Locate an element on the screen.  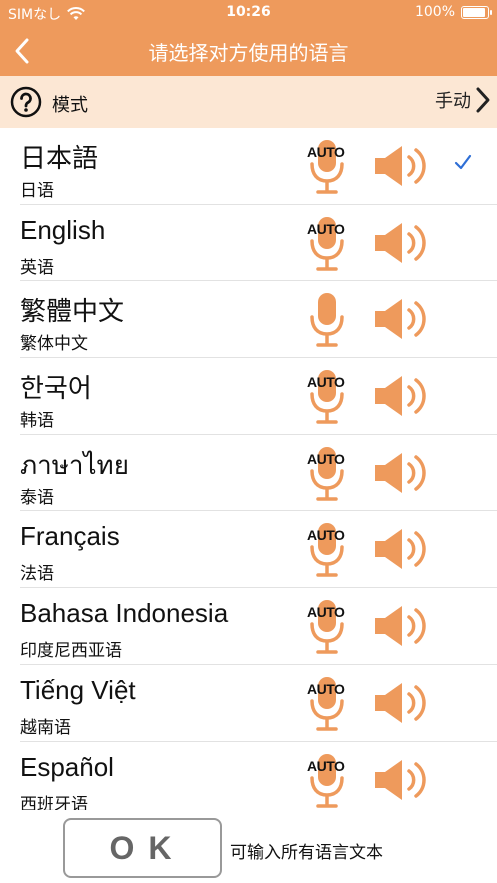
nav-bar: 请选择对方使用的语言 is located at coordinates (248, 51).